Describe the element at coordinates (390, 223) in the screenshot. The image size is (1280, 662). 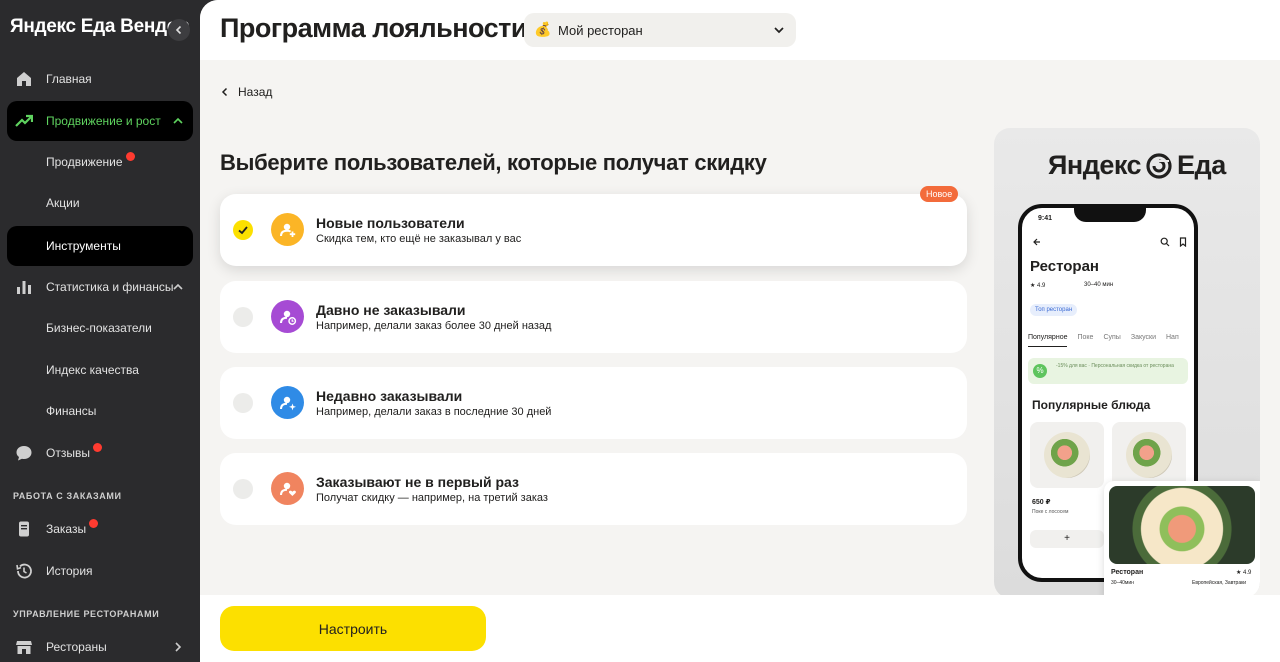
I see `option-title: Новые пользователи` at that location.